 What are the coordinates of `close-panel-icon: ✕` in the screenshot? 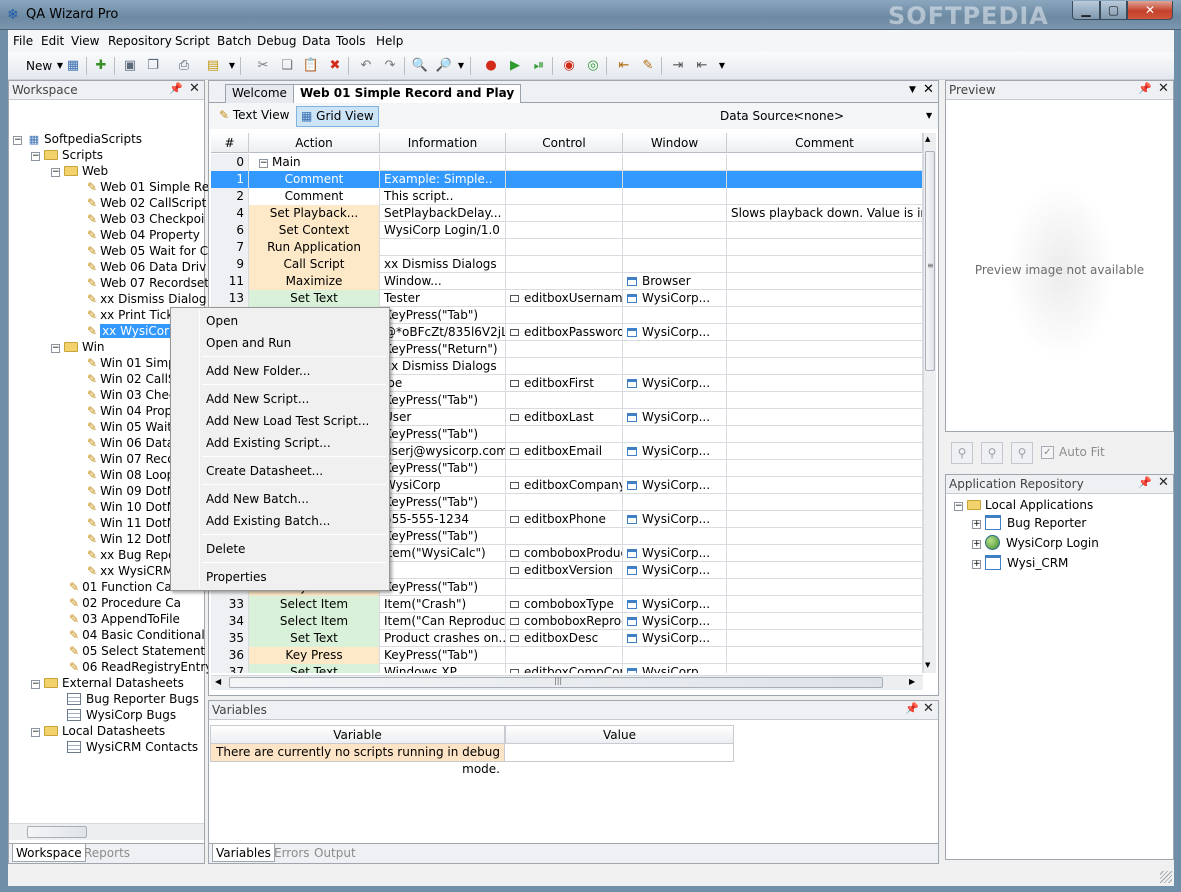 It's located at (1163, 88).